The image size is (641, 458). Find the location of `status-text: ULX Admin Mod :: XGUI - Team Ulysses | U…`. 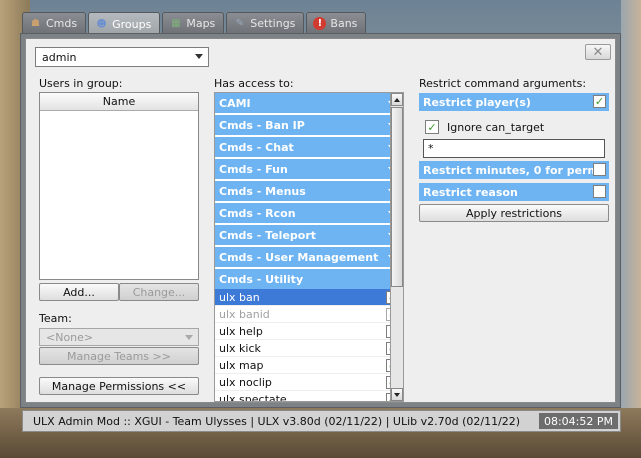

status-text: ULX Admin Mod :: XGUI - Team Ulysses | U… is located at coordinates (277, 421).